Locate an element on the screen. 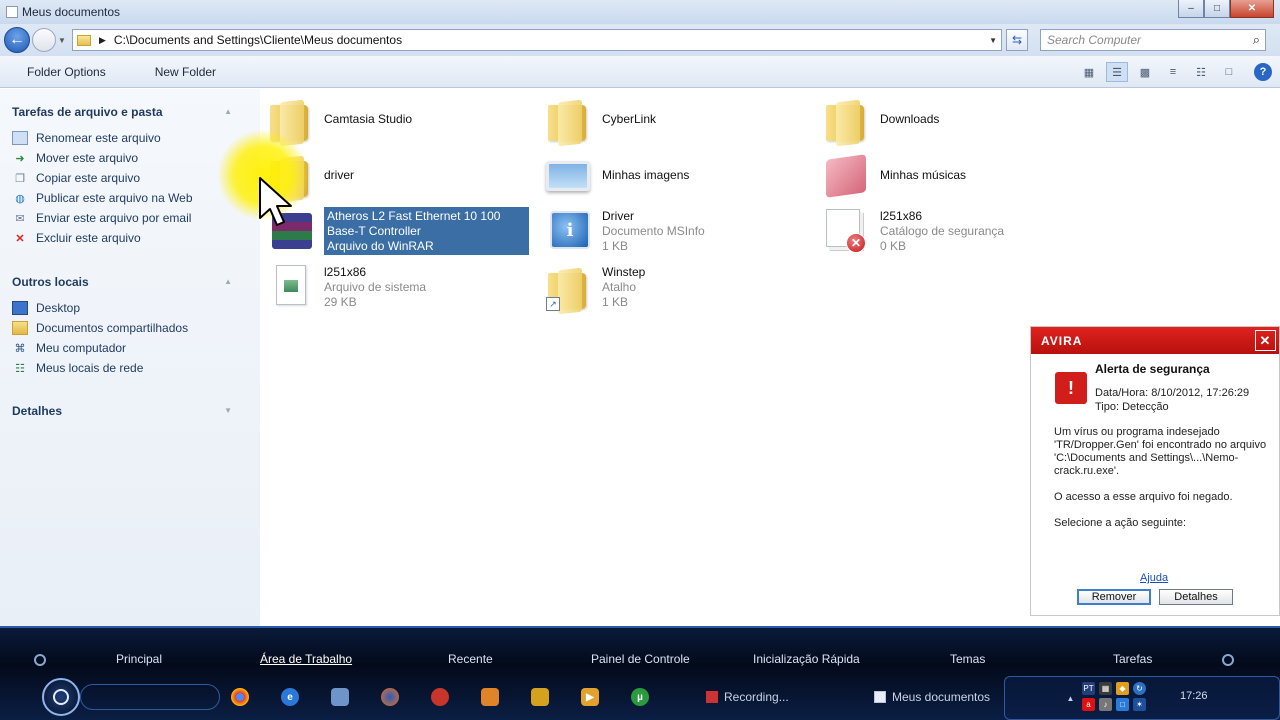 This screenshot has height=720, width=1280. taskbar-menu-desktop: Área de Trabalho is located at coordinates (306, 659).